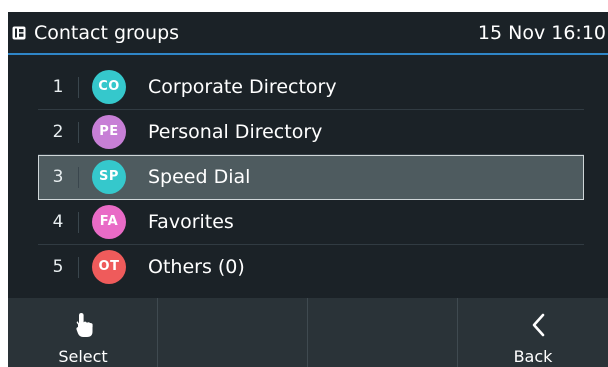 This screenshot has width=608, height=367. Describe the element at coordinates (196, 267) in the screenshot. I see `group-name: Others (0)` at that location.